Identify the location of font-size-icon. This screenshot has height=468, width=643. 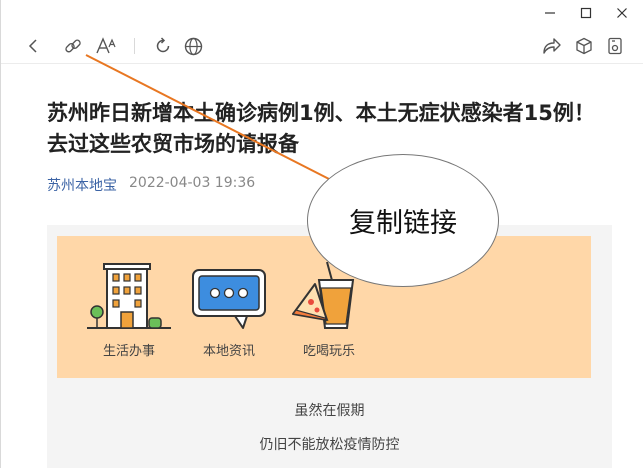
(106, 46).